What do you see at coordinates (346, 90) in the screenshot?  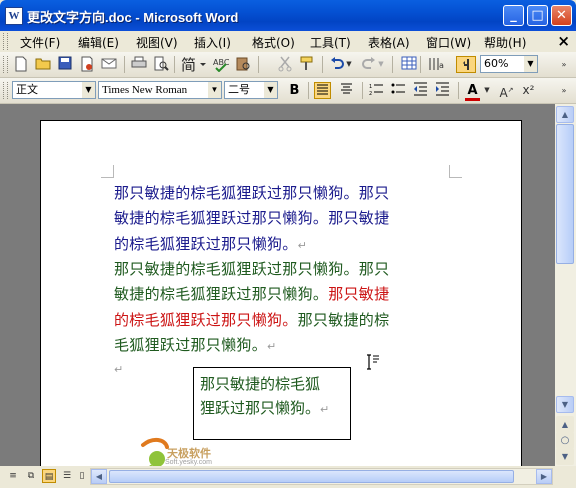 I see `align-center-icon` at bounding box center [346, 90].